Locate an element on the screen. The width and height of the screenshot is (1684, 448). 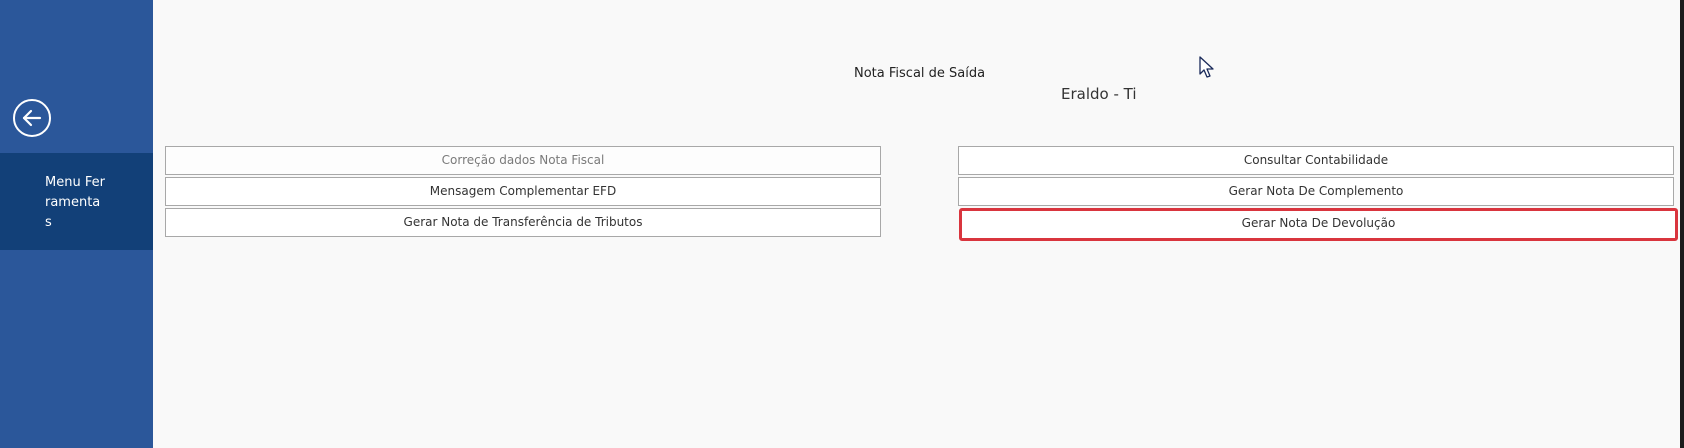
back-button is located at coordinates (32, 118).